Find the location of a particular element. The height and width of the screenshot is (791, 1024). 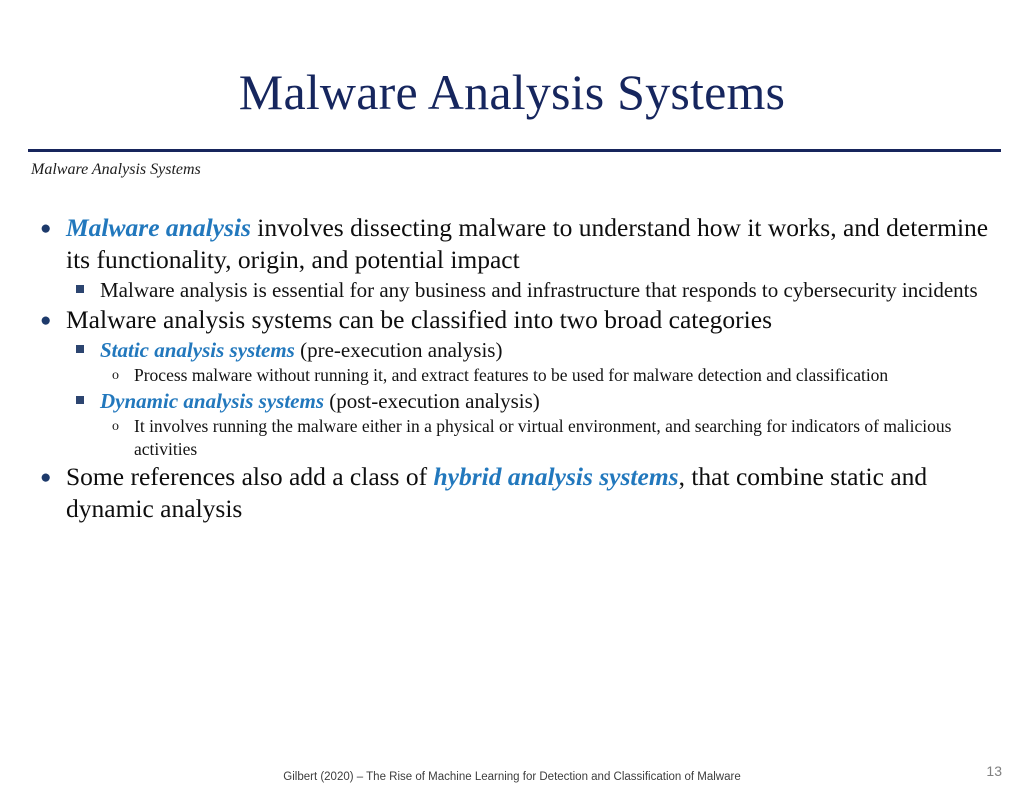

accent-term-dynamic-analysis-systems: Dynamic analysis systems is located at coordinates (212, 401).